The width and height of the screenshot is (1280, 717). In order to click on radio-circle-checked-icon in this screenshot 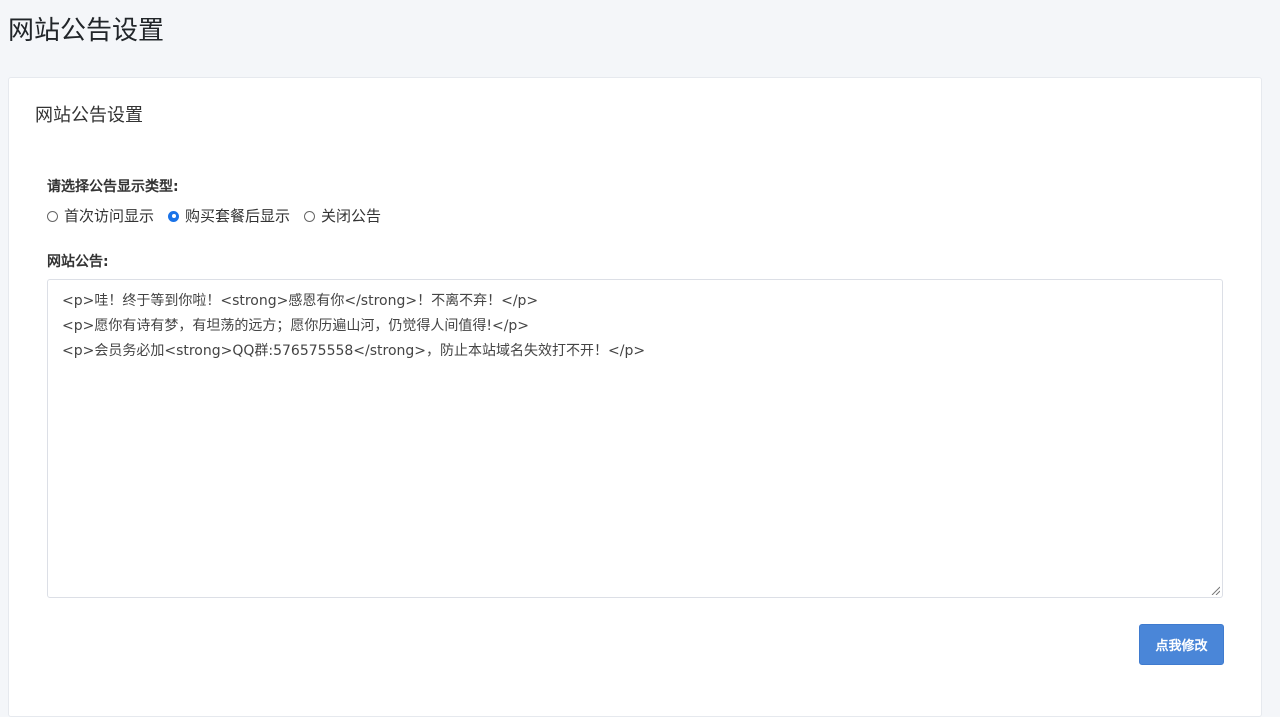, I will do `click(174, 216)`.